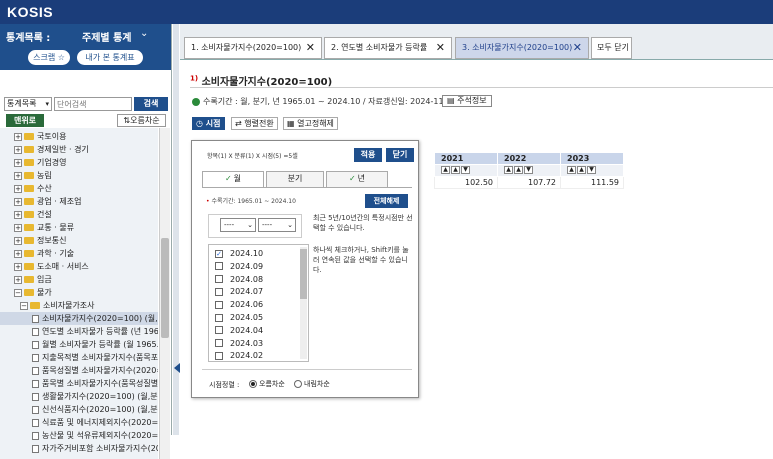 Image resolution: width=773 pixels, height=459 pixels. What do you see at coordinates (522, 48) in the screenshot?
I see `tab-3: 3. 소비자물가지수(2020=100) ✕` at bounding box center [522, 48].